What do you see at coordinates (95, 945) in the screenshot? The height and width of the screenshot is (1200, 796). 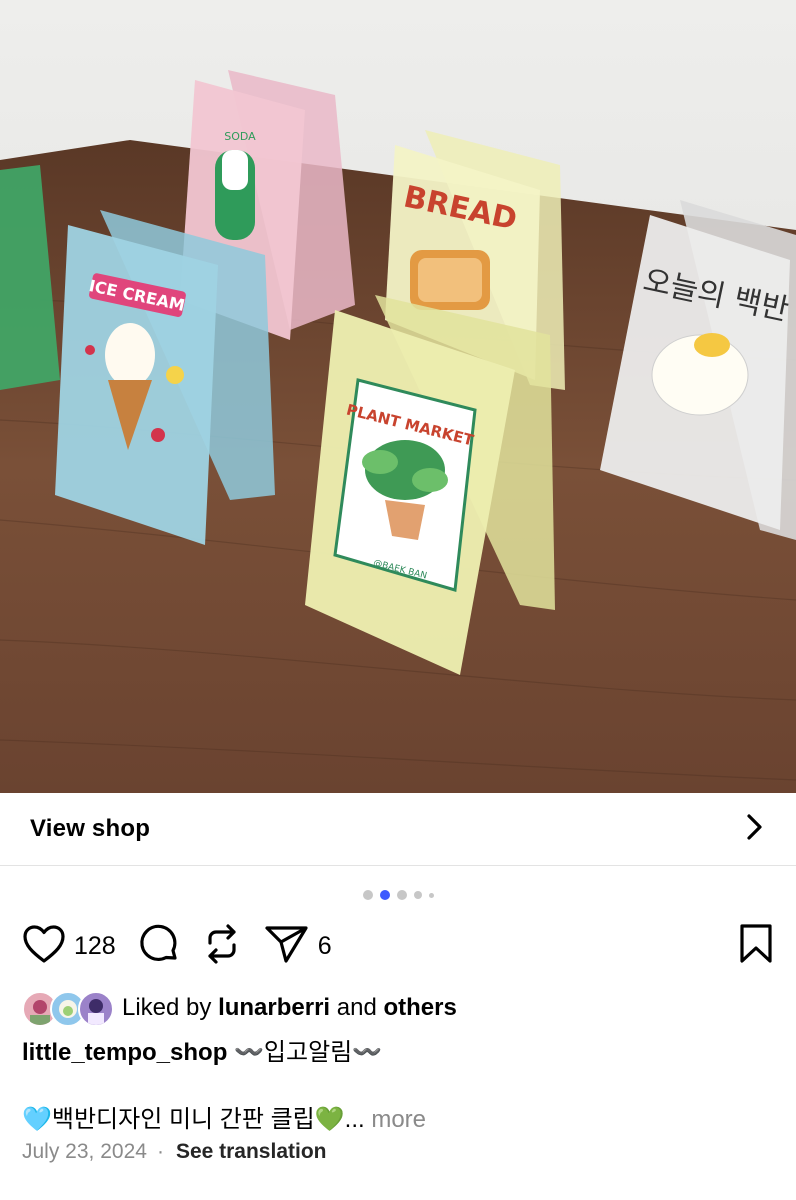 I see `likes-count: 128` at bounding box center [95, 945].